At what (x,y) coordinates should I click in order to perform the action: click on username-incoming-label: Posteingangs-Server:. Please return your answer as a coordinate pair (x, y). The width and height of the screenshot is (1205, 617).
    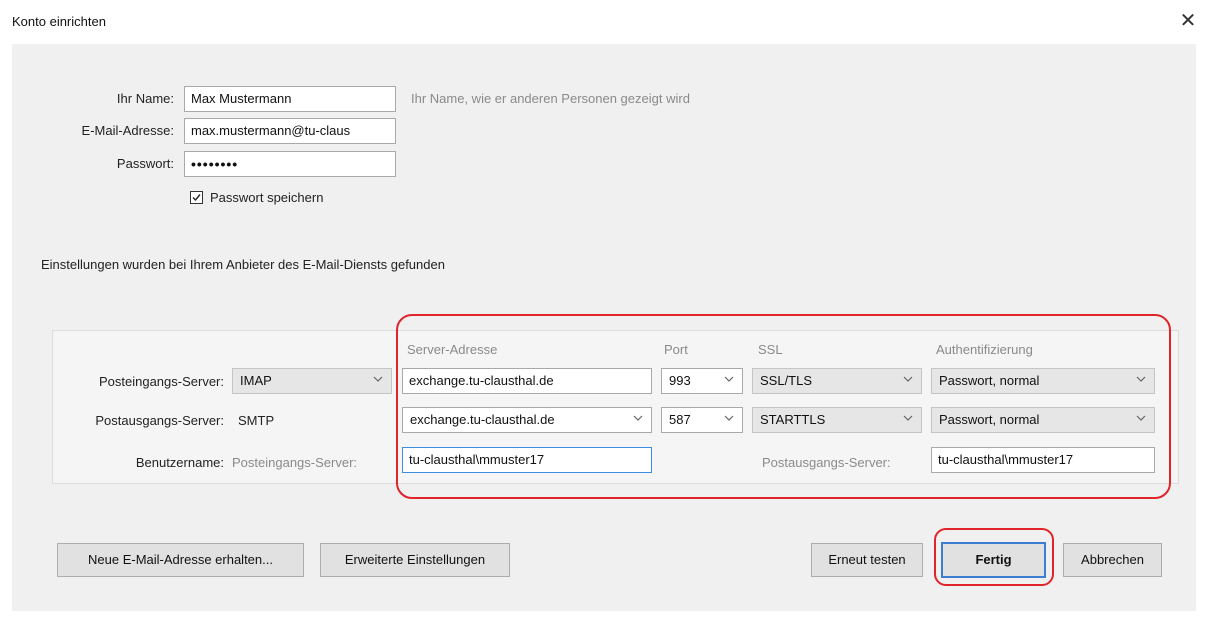
    Looking at the image, I should click on (295, 462).